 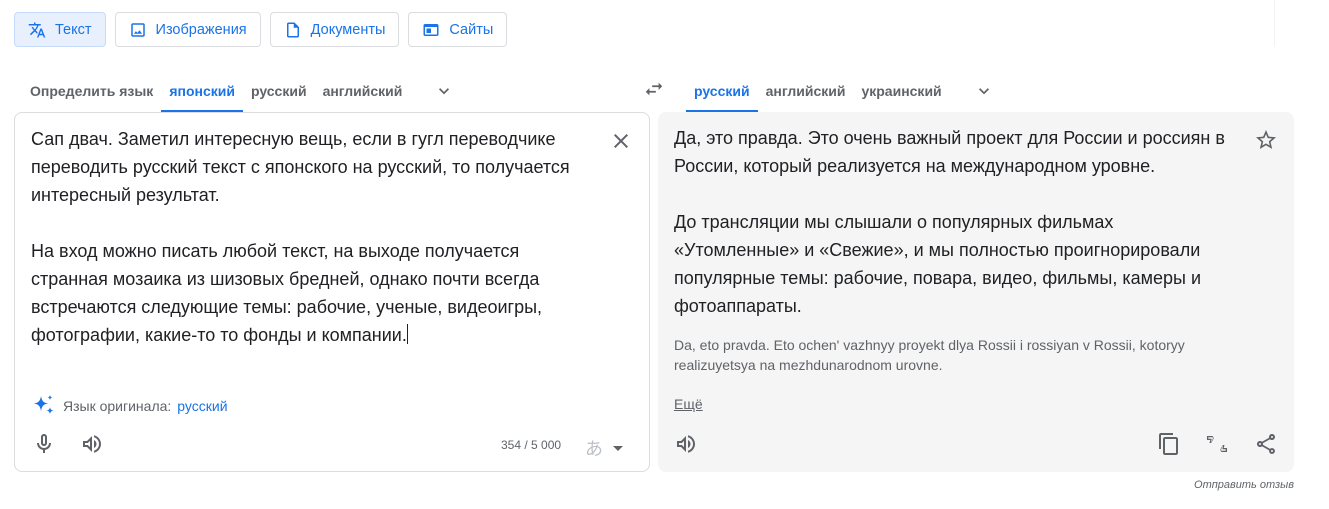 I want to click on save-translation-button, so click(x=1266, y=140).